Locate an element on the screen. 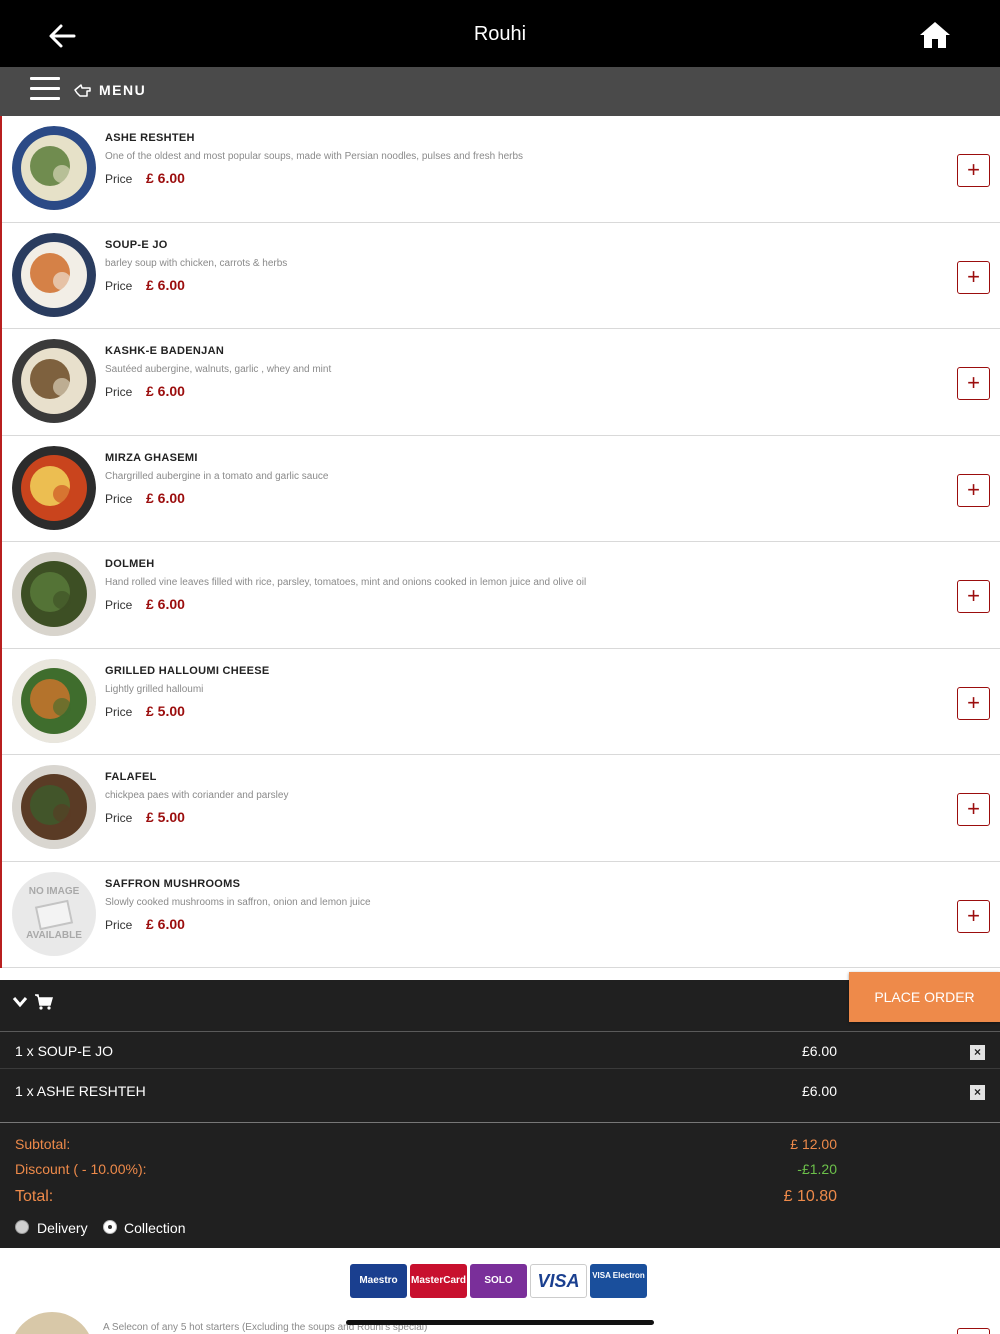 This screenshot has height=1334, width=1000. hamburger-menu-icon is located at coordinates (45, 90).